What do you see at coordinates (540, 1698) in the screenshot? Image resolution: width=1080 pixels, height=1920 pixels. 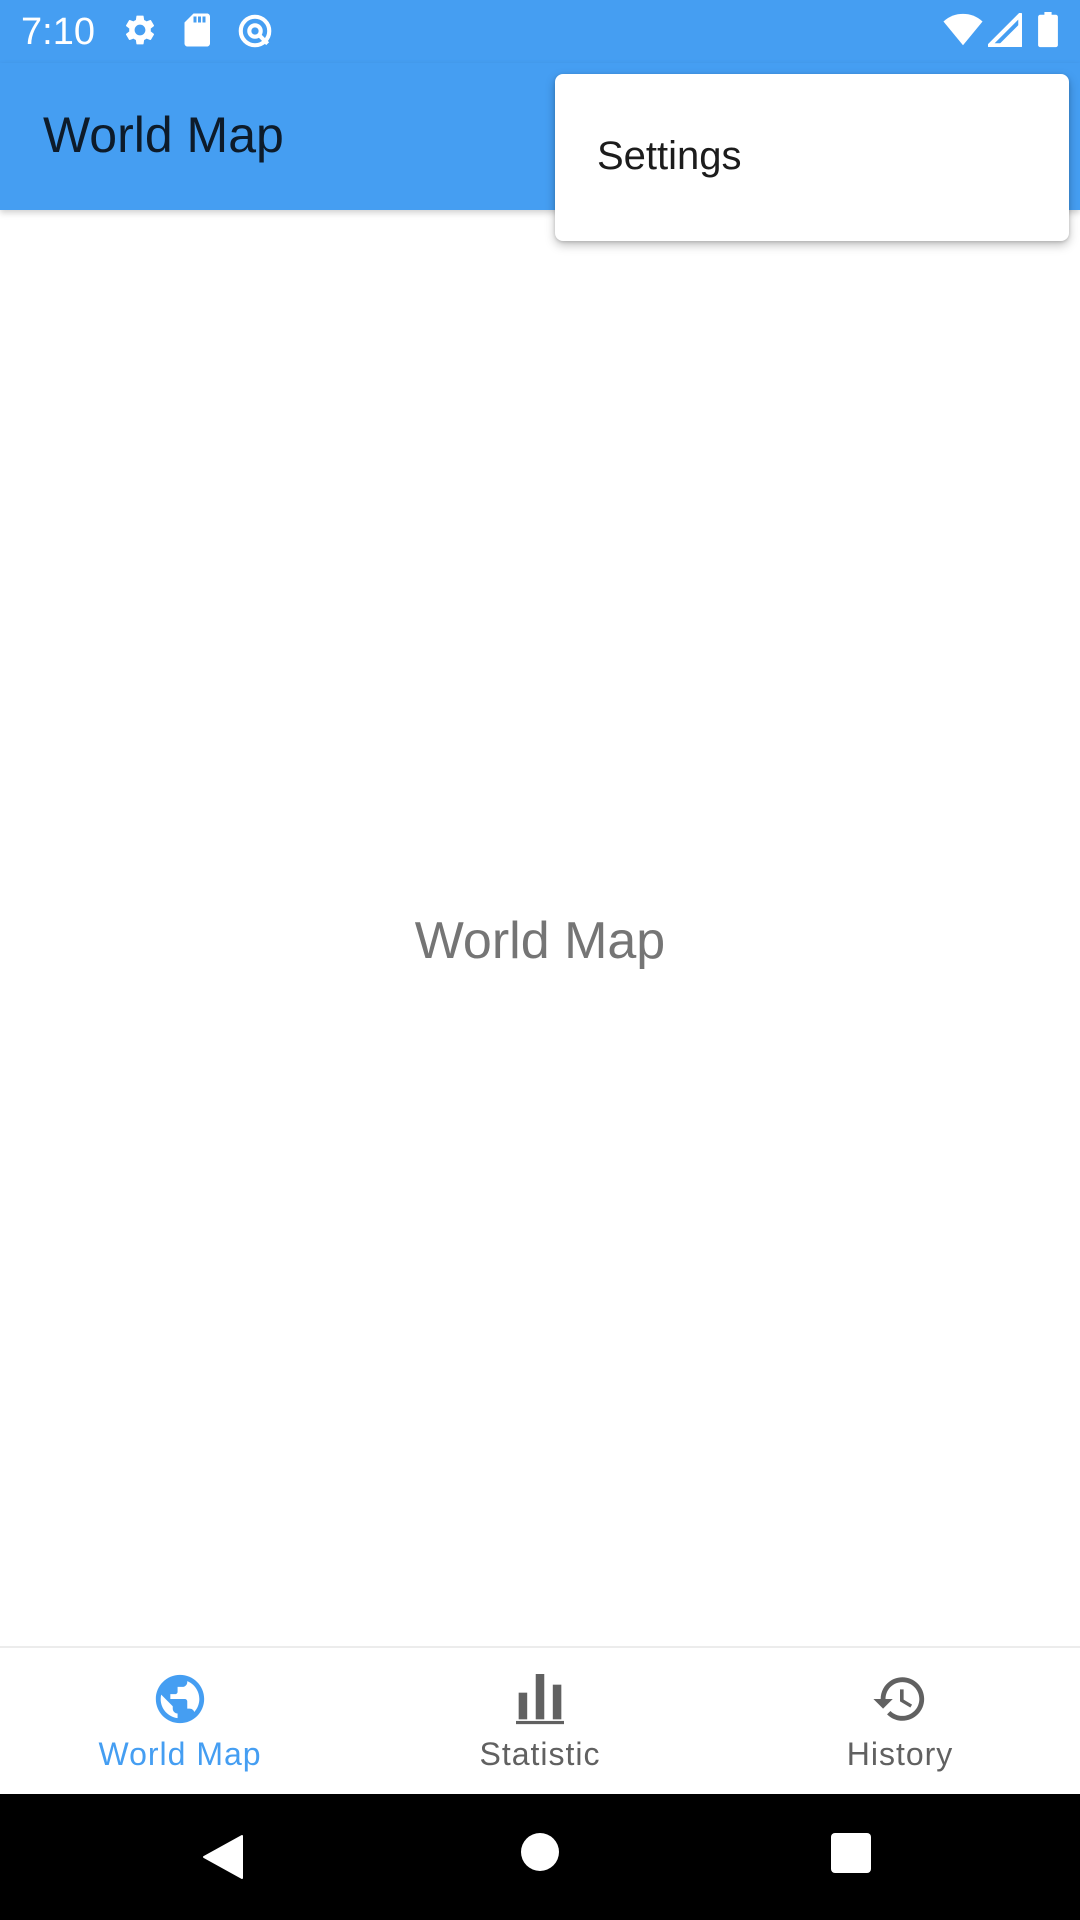 I see `bar-chart-icon` at bounding box center [540, 1698].